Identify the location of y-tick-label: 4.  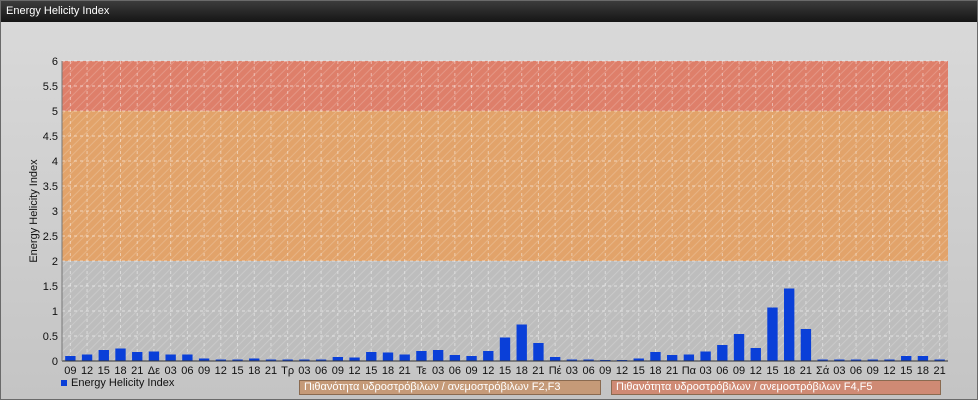
(55, 162).